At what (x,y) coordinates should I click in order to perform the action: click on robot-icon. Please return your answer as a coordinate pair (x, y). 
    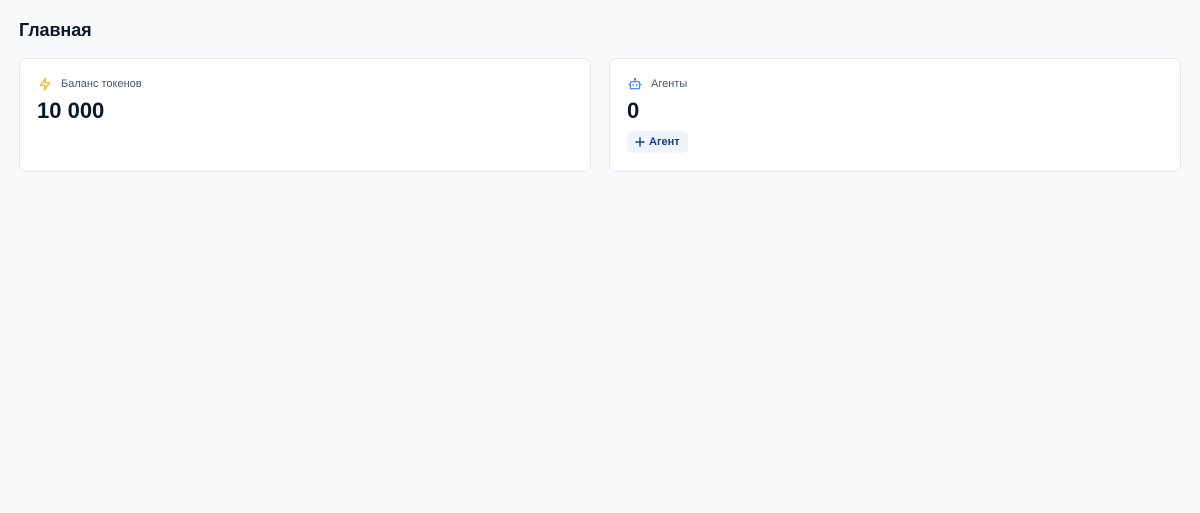
    Looking at the image, I should click on (635, 84).